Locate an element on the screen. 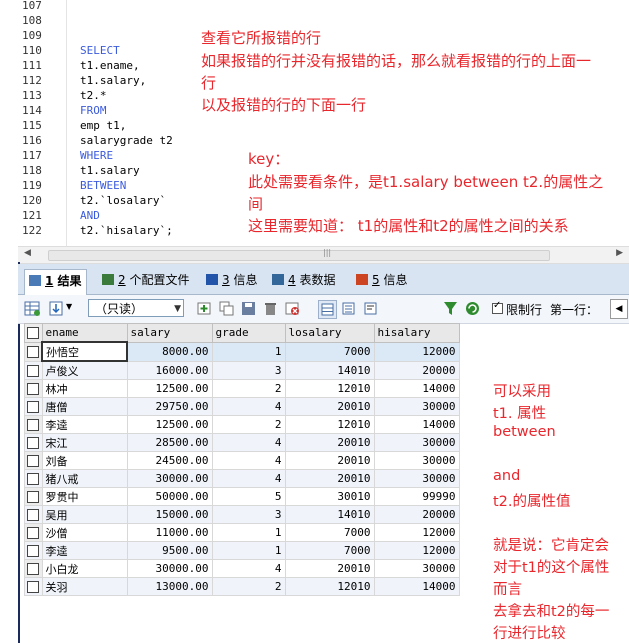 This screenshot has height=643, width=629. table-row: 宋江 28500.00 4 20010 30000 is located at coordinates (242, 442).